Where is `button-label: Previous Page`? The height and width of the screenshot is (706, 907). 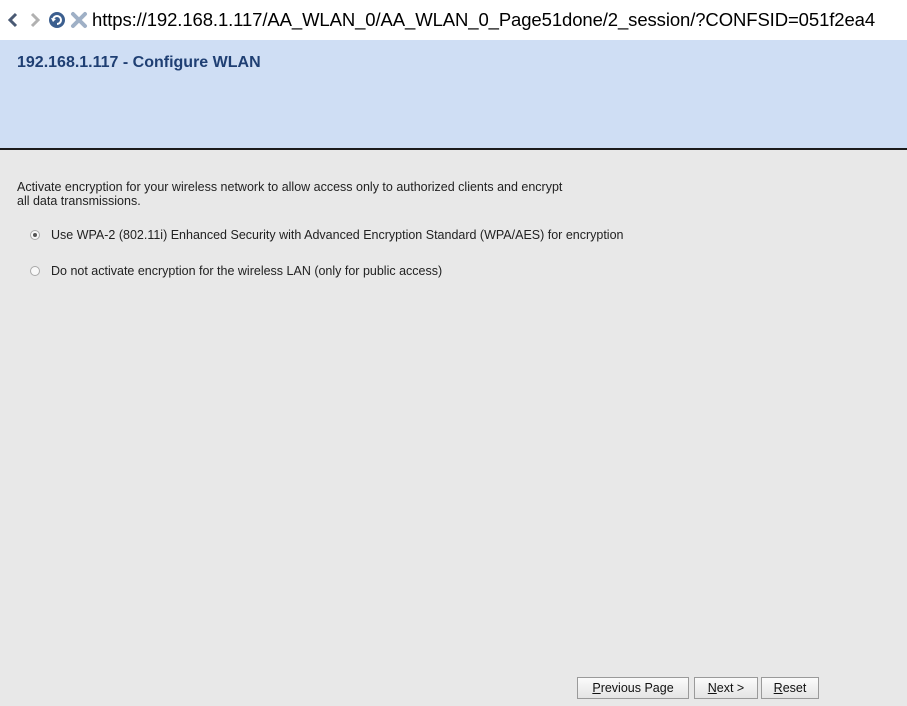
button-label: Previous Page is located at coordinates (633, 688).